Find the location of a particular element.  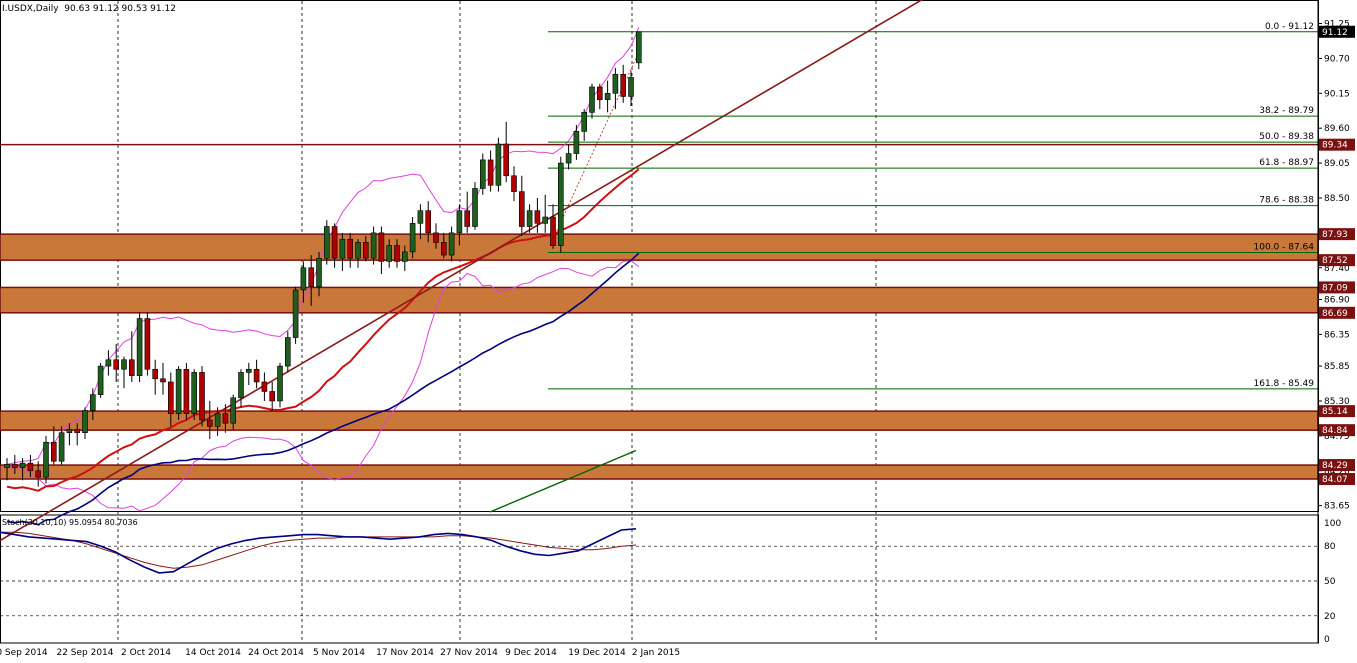

stoch-tick-label: 50 is located at coordinates (1330, 582).